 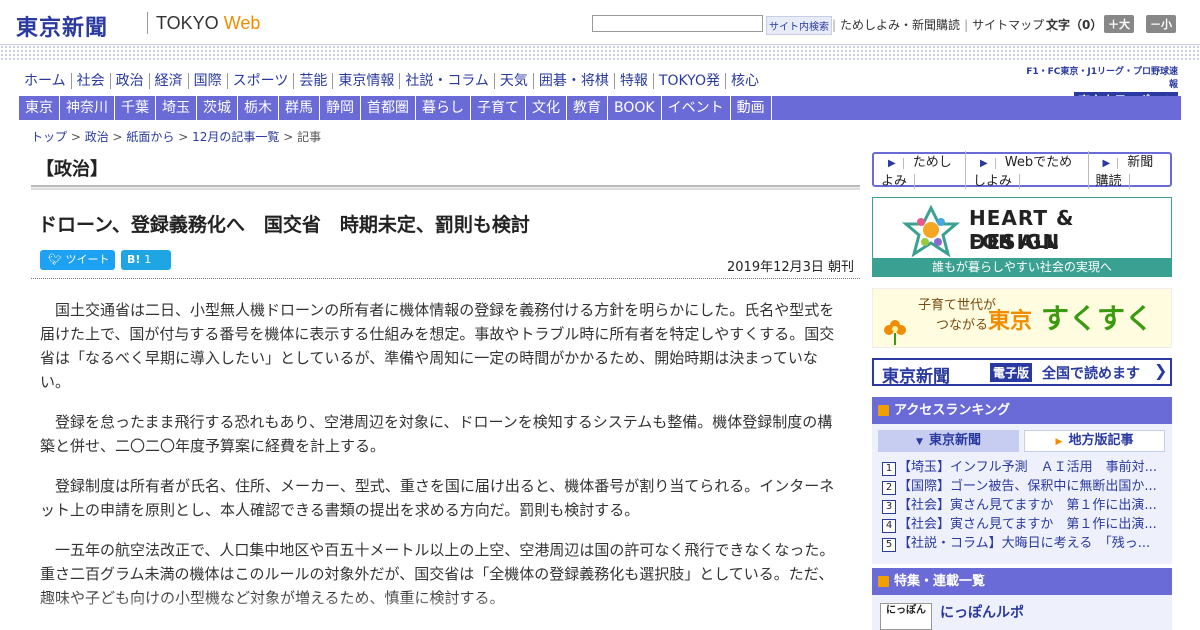 What do you see at coordinates (91, 81) in the screenshot?
I see `nav-society: 社会` at bounding box center [91, 81].